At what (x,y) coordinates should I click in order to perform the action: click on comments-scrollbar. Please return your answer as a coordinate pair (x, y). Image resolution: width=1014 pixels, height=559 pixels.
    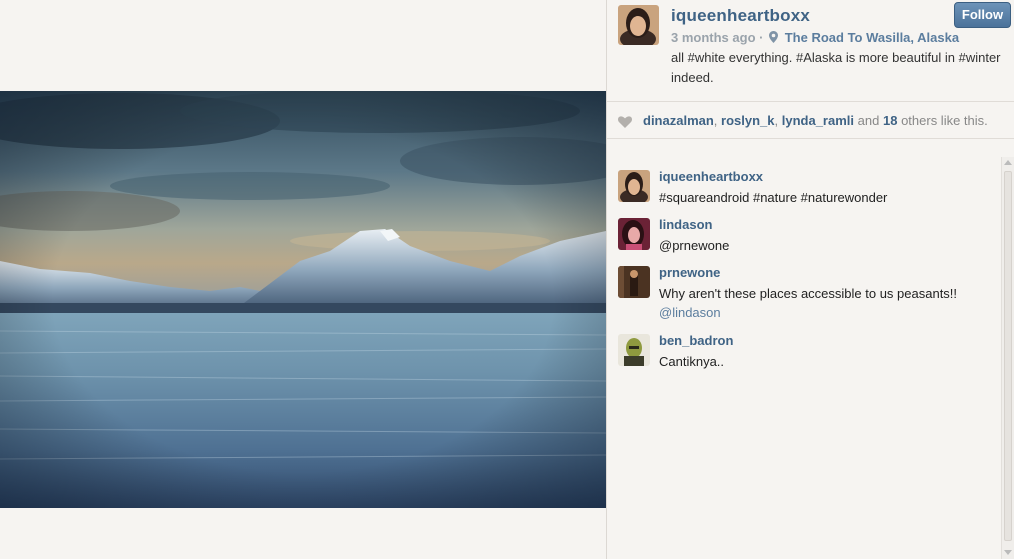
    Looking at the image, I should click on (1007, 358).